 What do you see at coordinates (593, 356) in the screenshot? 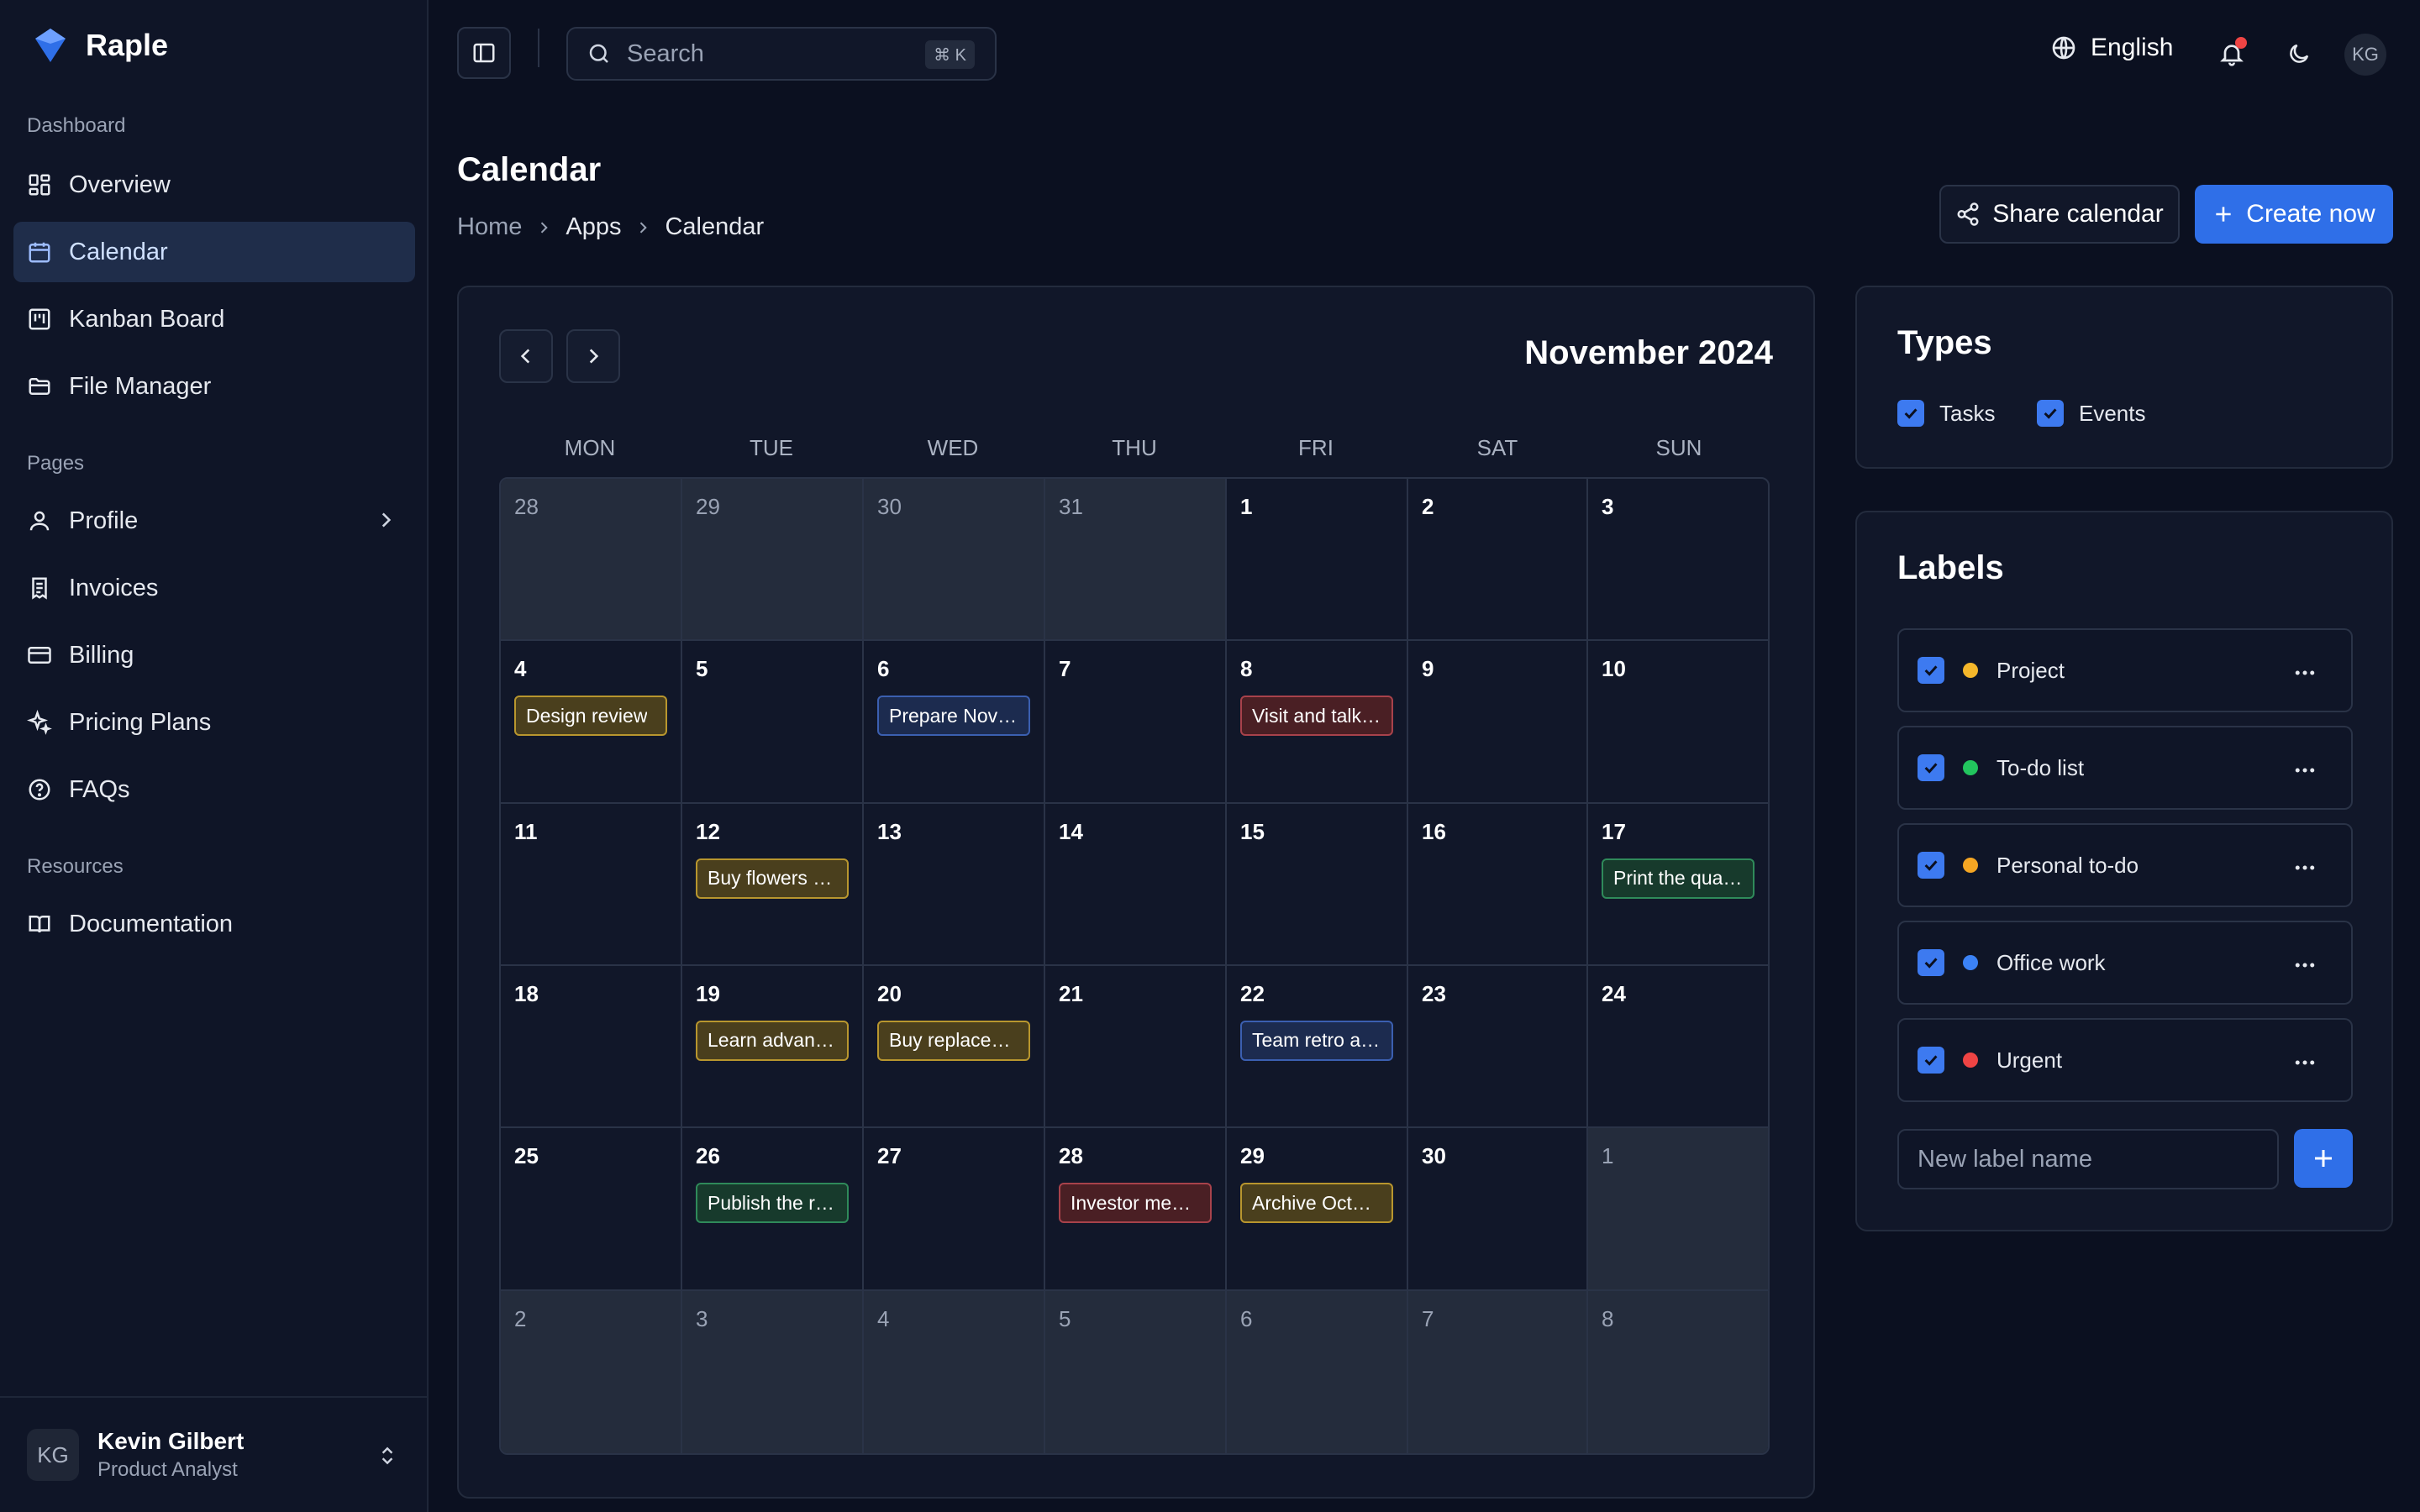
I see `next-month-button` at bounding box center [593, 356].